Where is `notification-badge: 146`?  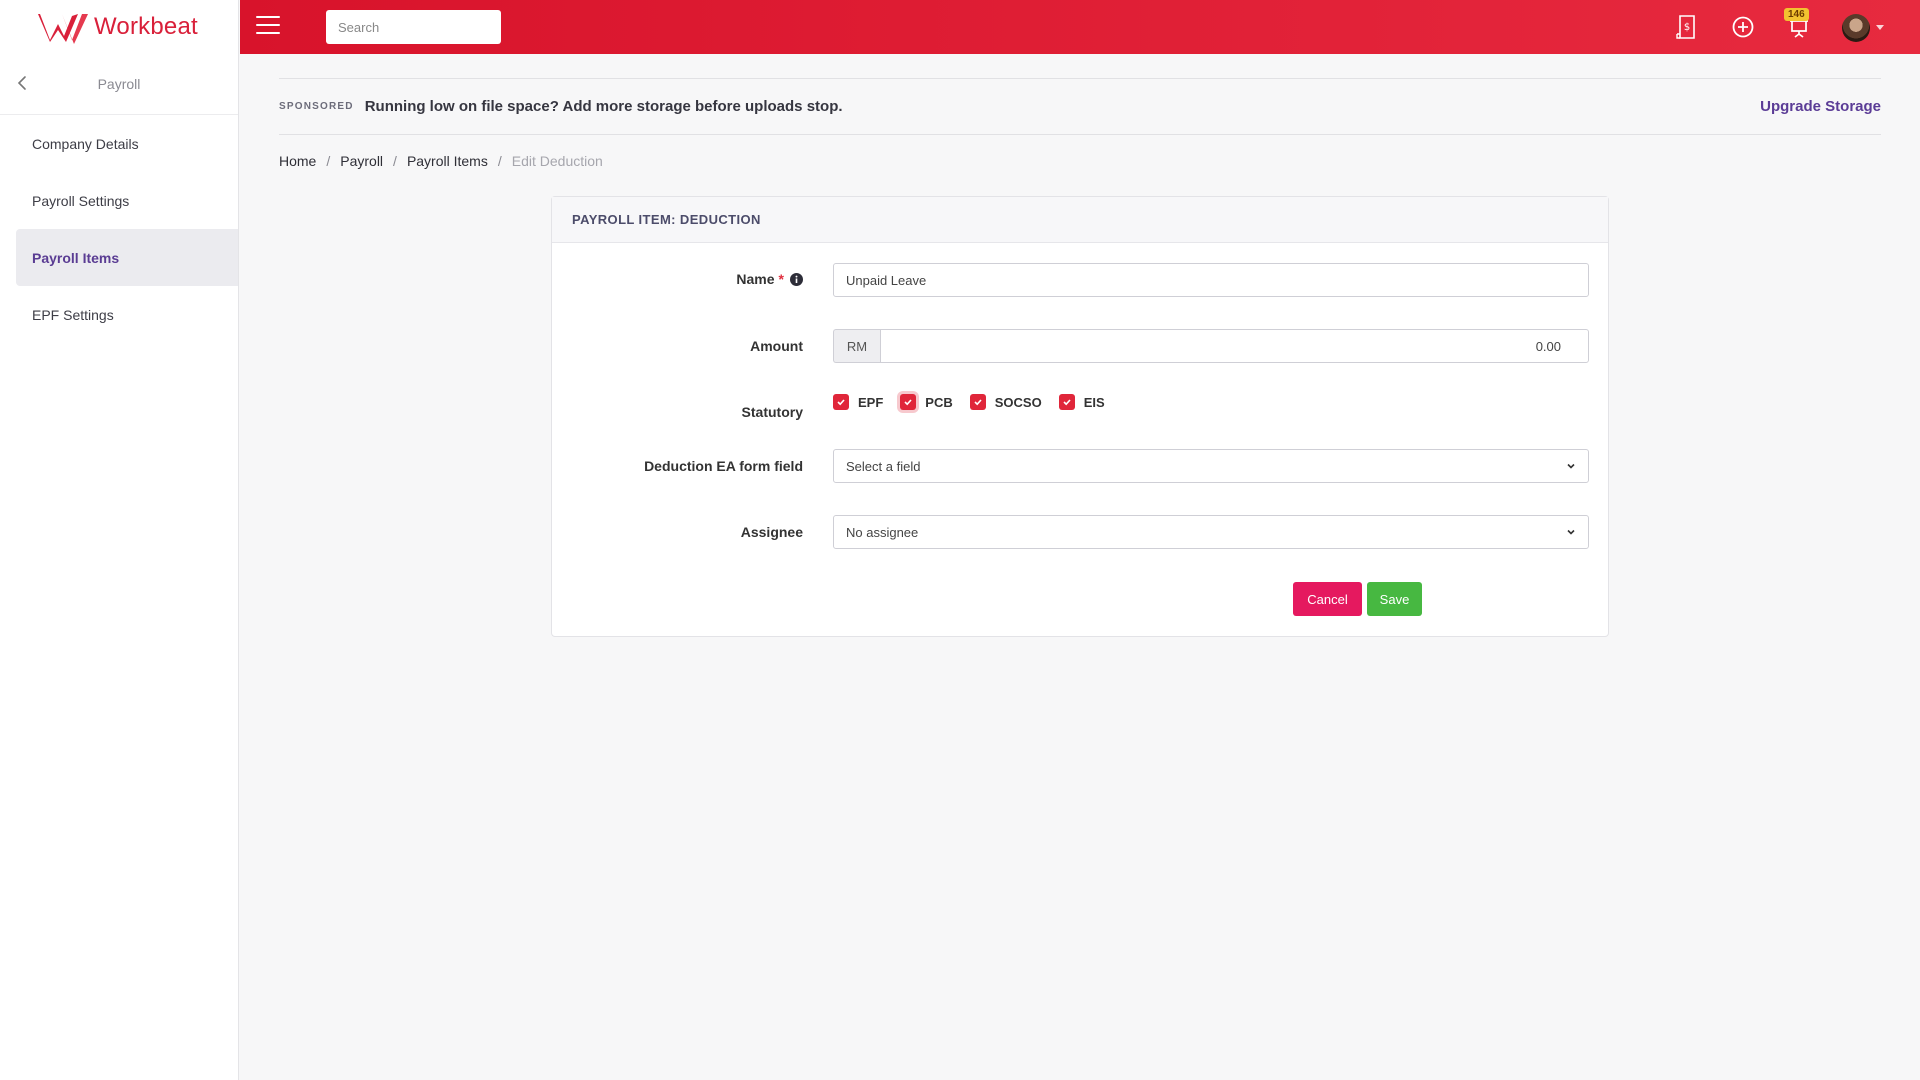 notification-badge: 146 is located at coordinates (1796, 14).